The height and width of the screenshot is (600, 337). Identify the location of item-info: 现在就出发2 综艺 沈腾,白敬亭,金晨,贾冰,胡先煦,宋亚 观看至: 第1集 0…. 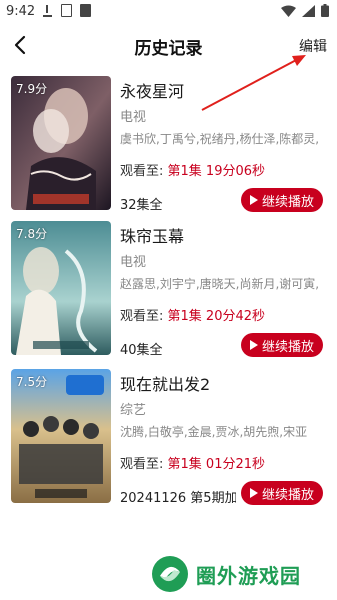
(225, 437).